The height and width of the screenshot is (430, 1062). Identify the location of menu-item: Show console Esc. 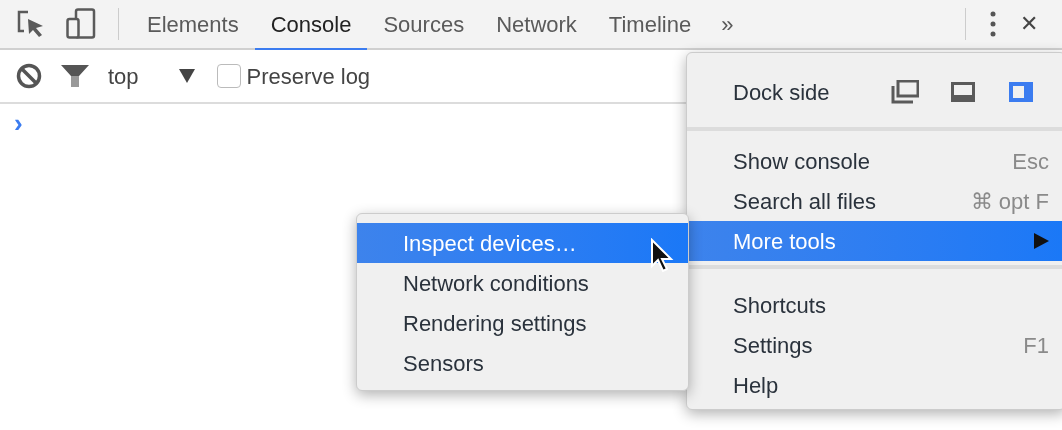
(874, 161).